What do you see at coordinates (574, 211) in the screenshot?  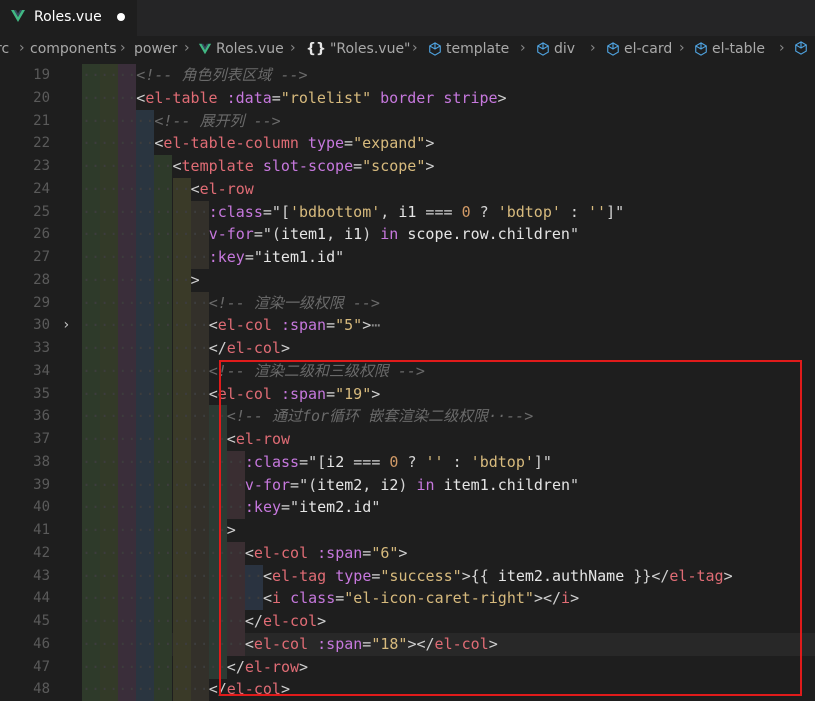 I see `code-token: :` at bounding box center [574, 211].